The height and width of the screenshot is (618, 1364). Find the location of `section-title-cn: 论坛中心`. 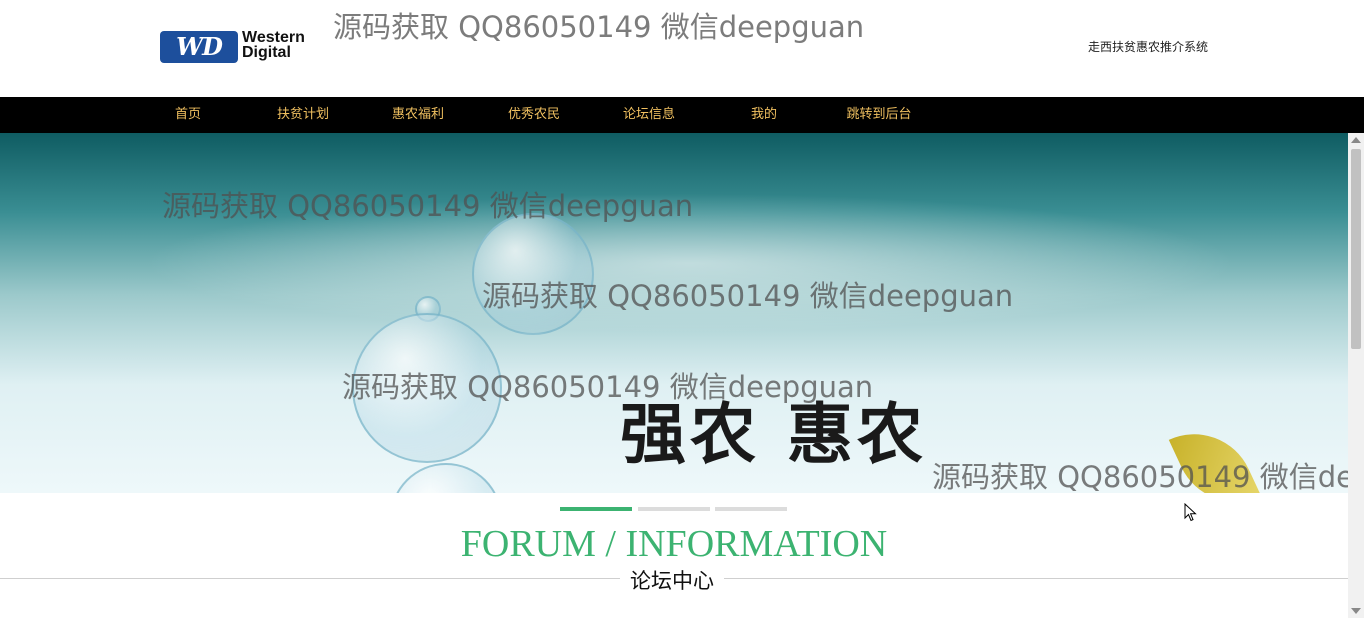

section-title-cn: 论坛中心 is located at coordinates (672, 580).